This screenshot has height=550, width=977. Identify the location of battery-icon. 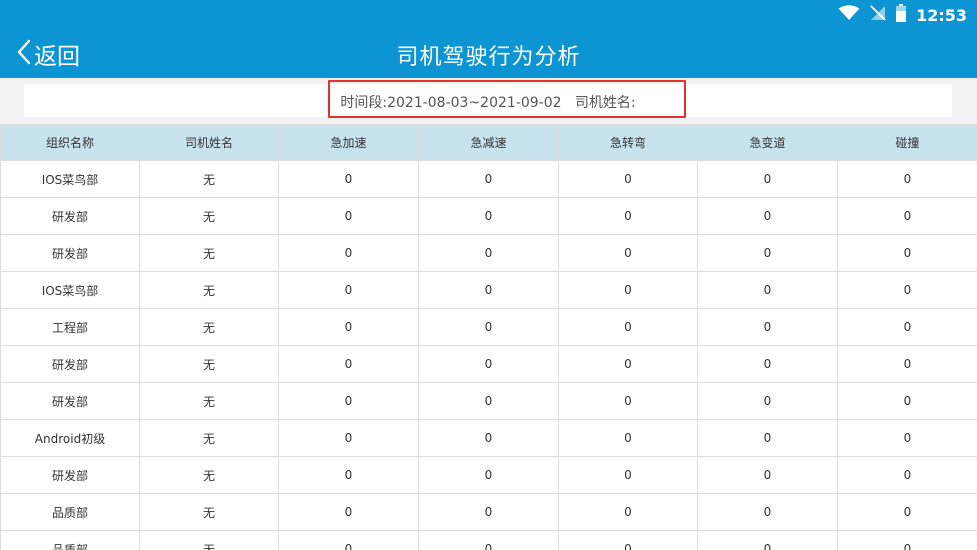
(901, 15).